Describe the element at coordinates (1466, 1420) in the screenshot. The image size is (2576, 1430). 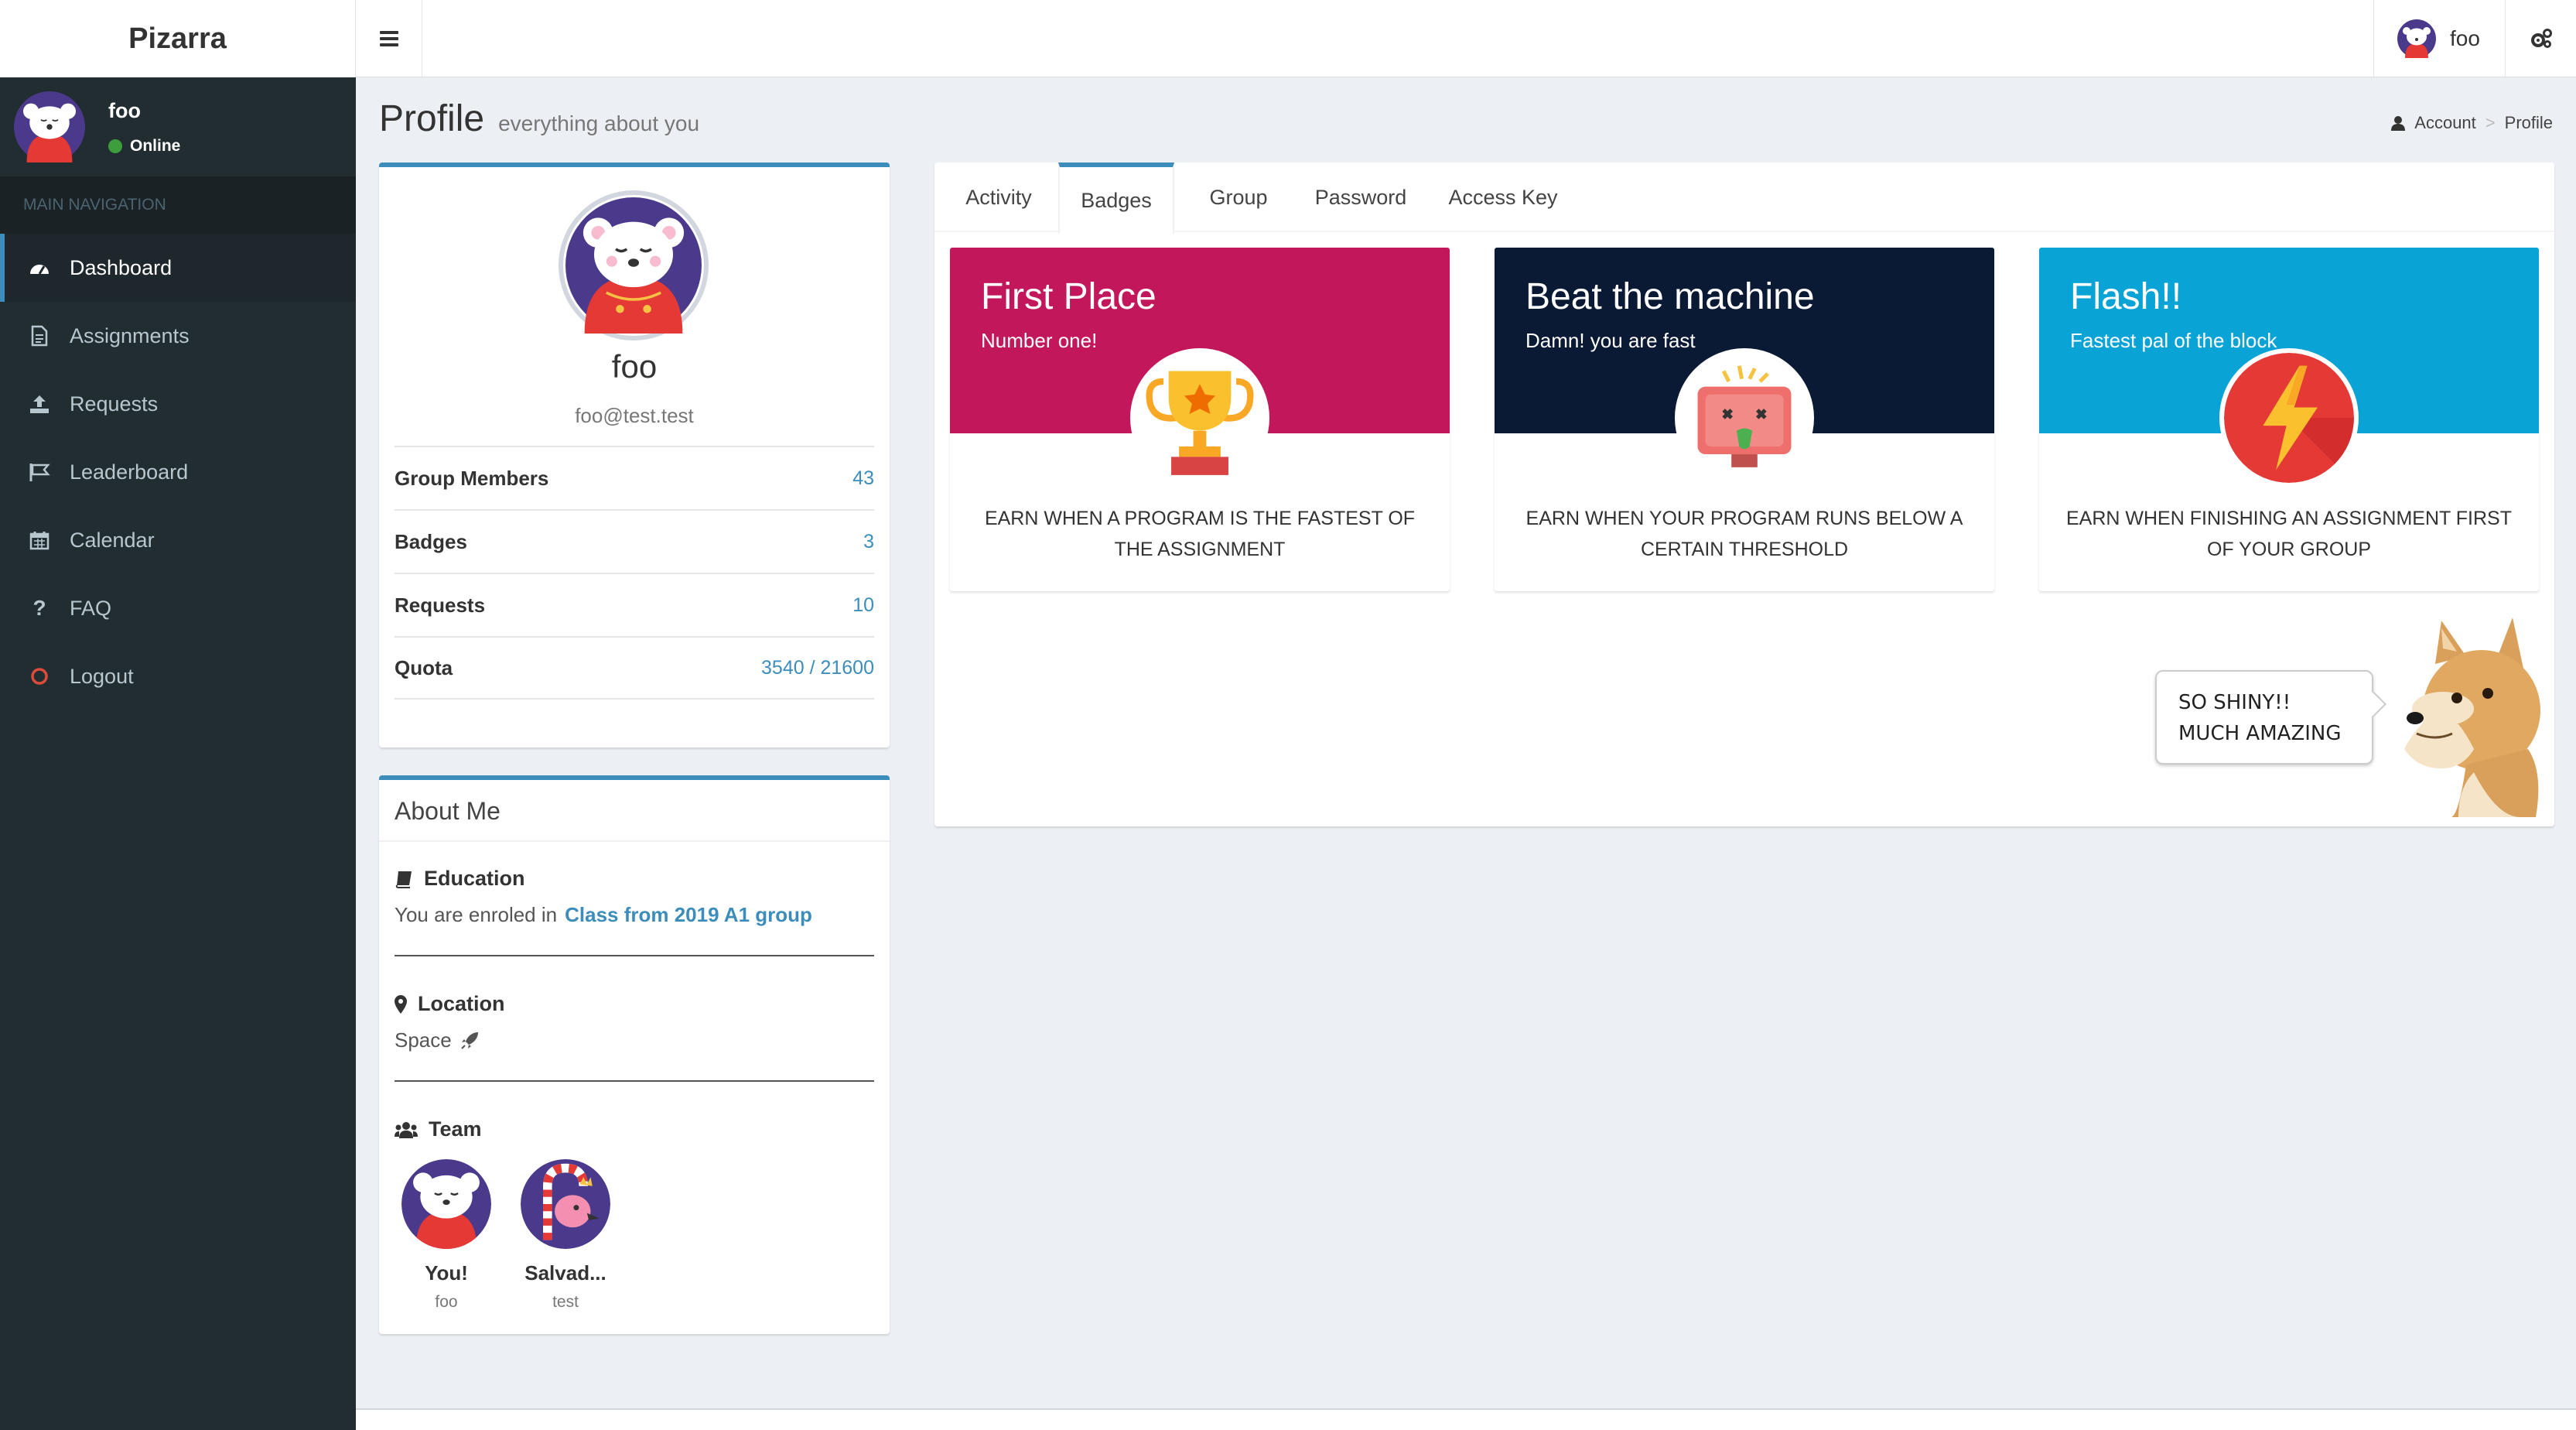
I see `footer` at that location.